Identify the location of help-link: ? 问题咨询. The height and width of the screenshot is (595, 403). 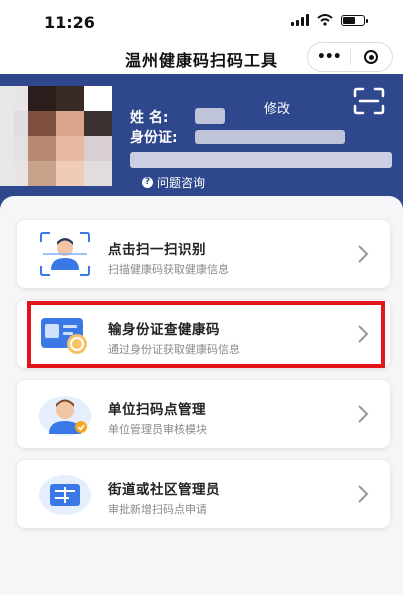
(173, 182).